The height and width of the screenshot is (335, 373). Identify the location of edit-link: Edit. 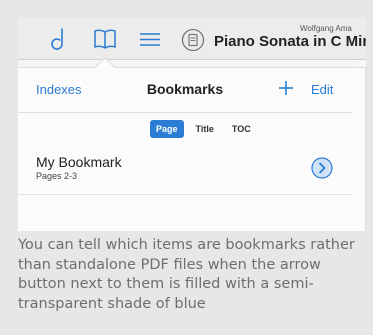
(322, 89).